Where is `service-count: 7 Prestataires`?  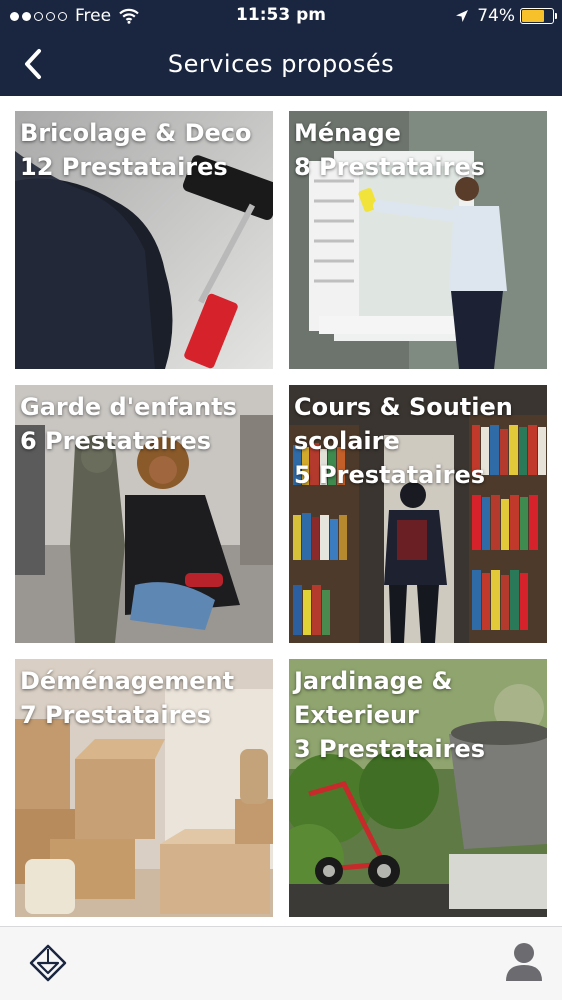 service-count: 7 Prestataires is located at coordinates (116, 715).